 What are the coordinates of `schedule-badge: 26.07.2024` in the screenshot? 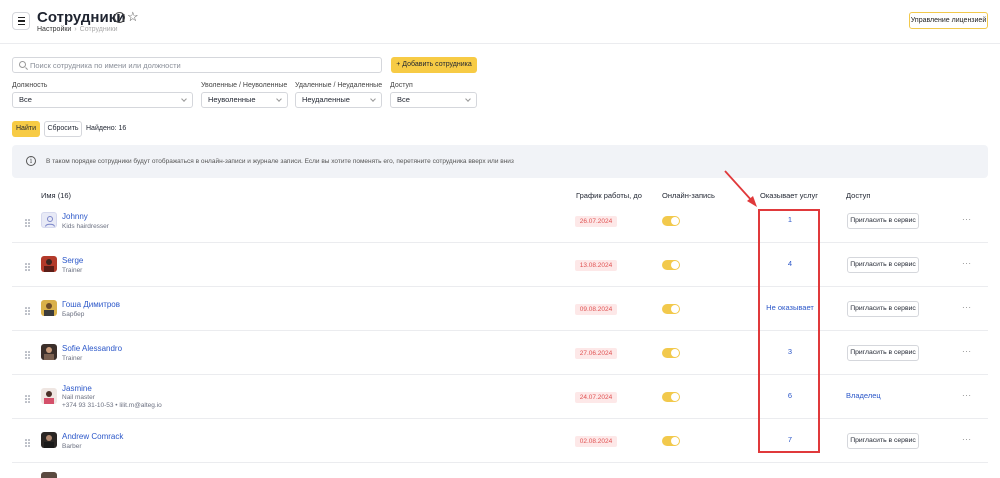 It's located at (596, 221).